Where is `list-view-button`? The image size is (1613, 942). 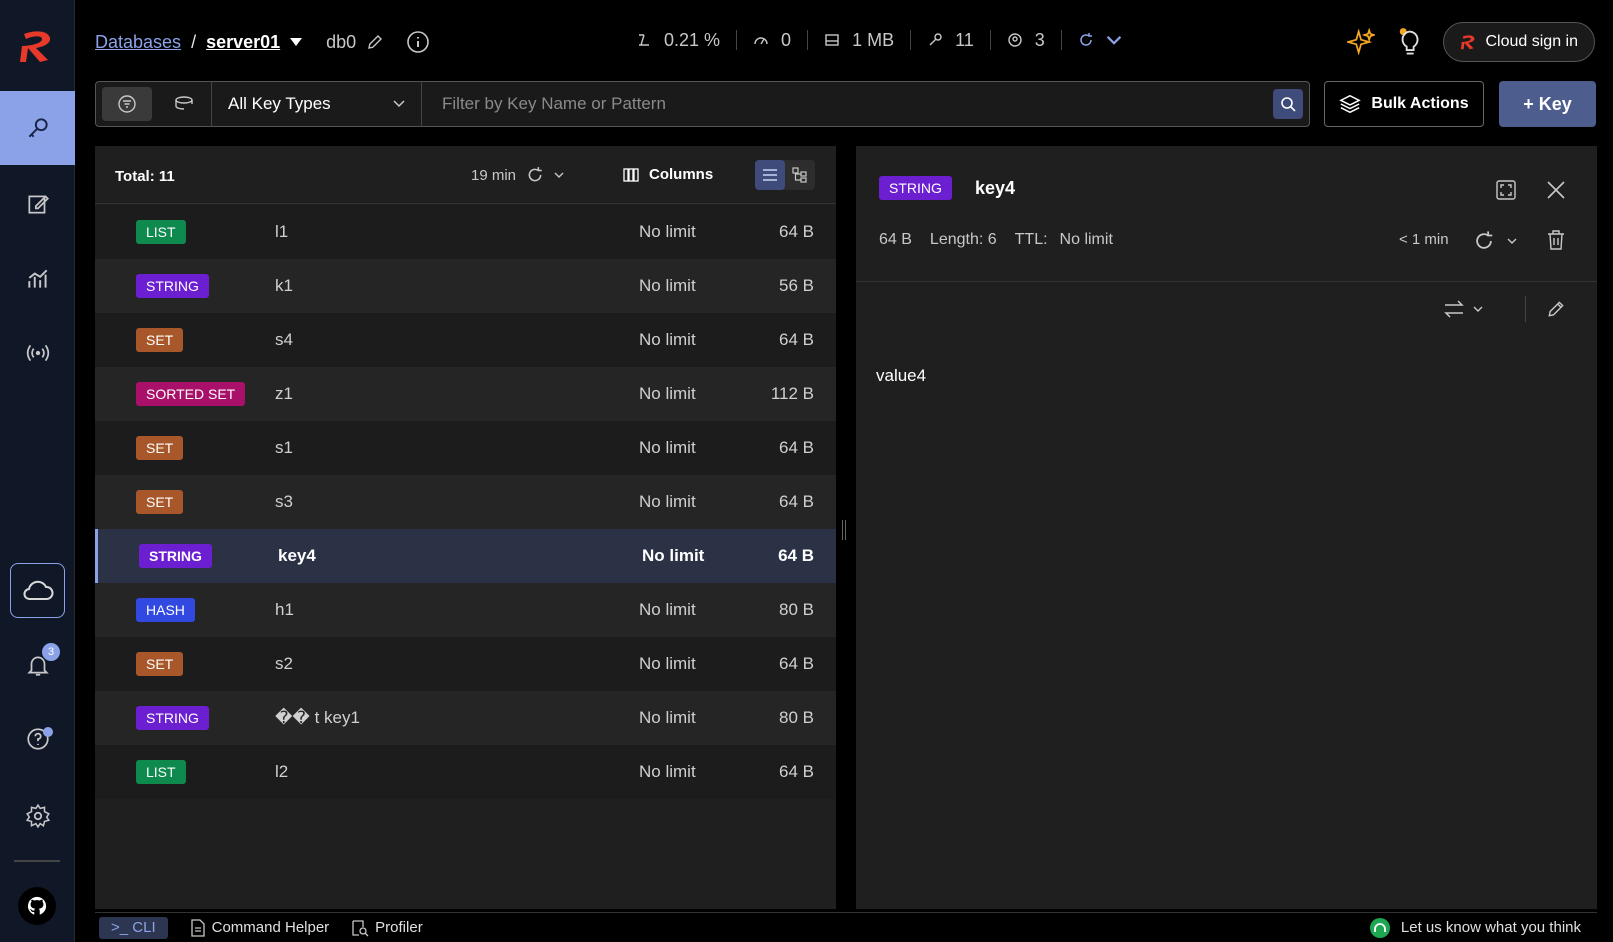
list-view-button is located at coordinates (770, 175).